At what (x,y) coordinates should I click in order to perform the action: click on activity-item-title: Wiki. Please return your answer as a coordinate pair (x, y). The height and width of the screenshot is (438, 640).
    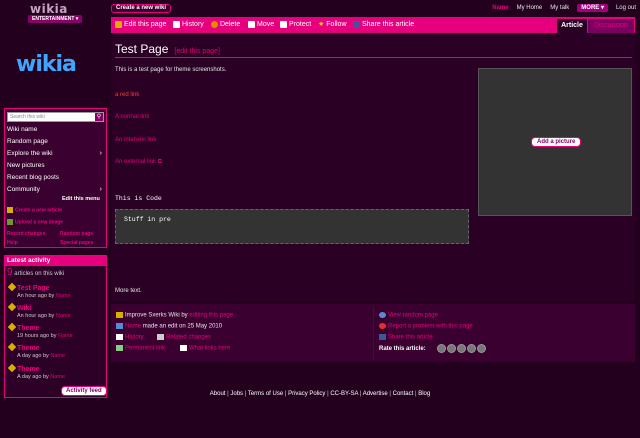
    Looking at the image, I should click on (19, 307).